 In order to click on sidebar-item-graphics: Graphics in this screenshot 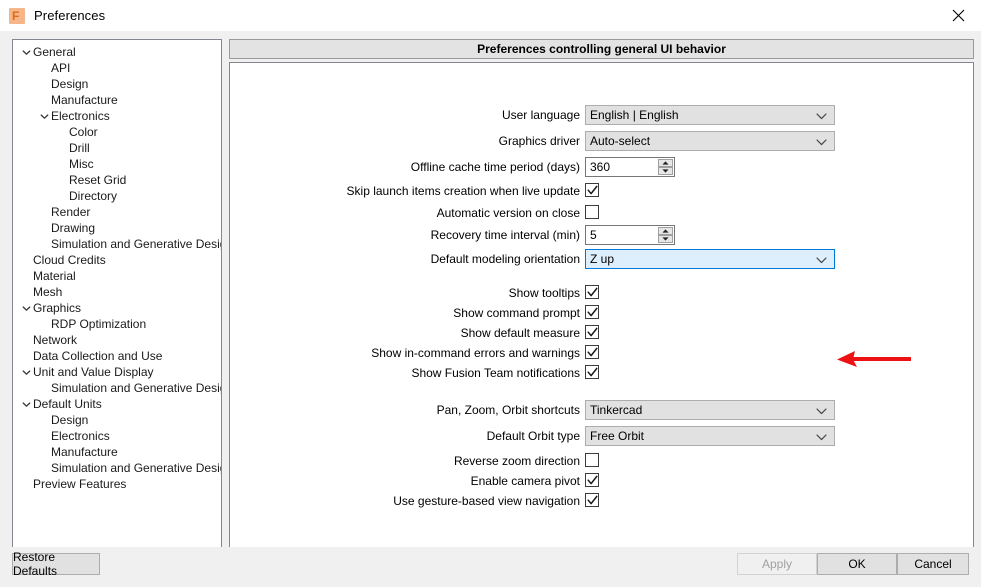, I will do `click(117, 308)`.